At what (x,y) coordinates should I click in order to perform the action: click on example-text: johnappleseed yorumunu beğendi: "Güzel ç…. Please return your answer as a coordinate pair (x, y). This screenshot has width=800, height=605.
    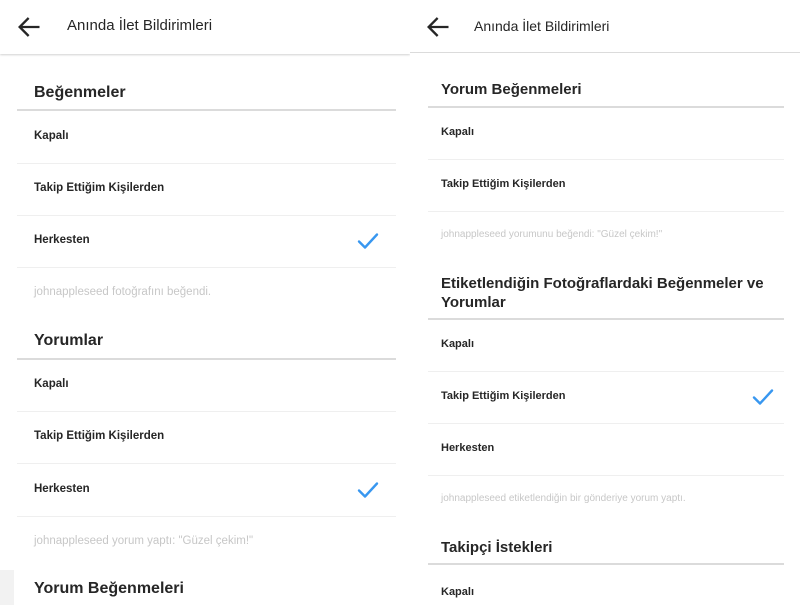
    Looking at the image, I should click on (552, 234).